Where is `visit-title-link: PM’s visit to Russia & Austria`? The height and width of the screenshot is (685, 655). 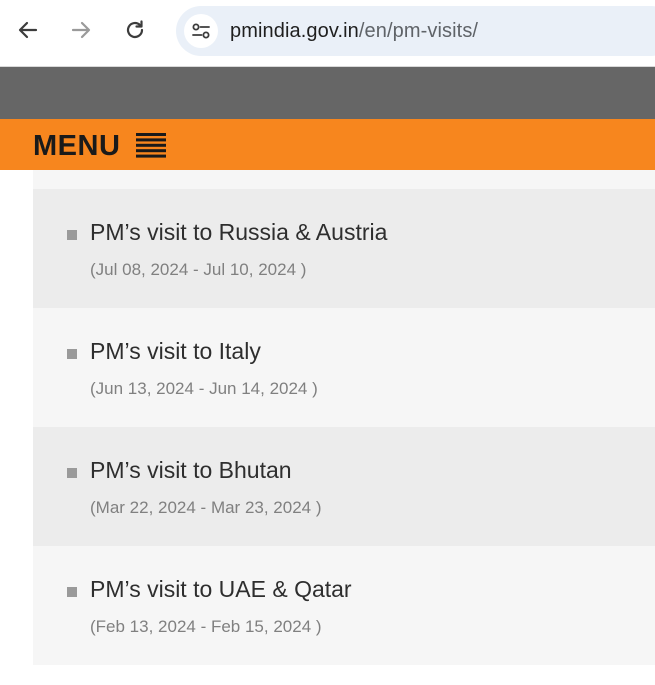
visit-title-link: PM’s visit to Russia & Austria is located at coordinates (238, 232).